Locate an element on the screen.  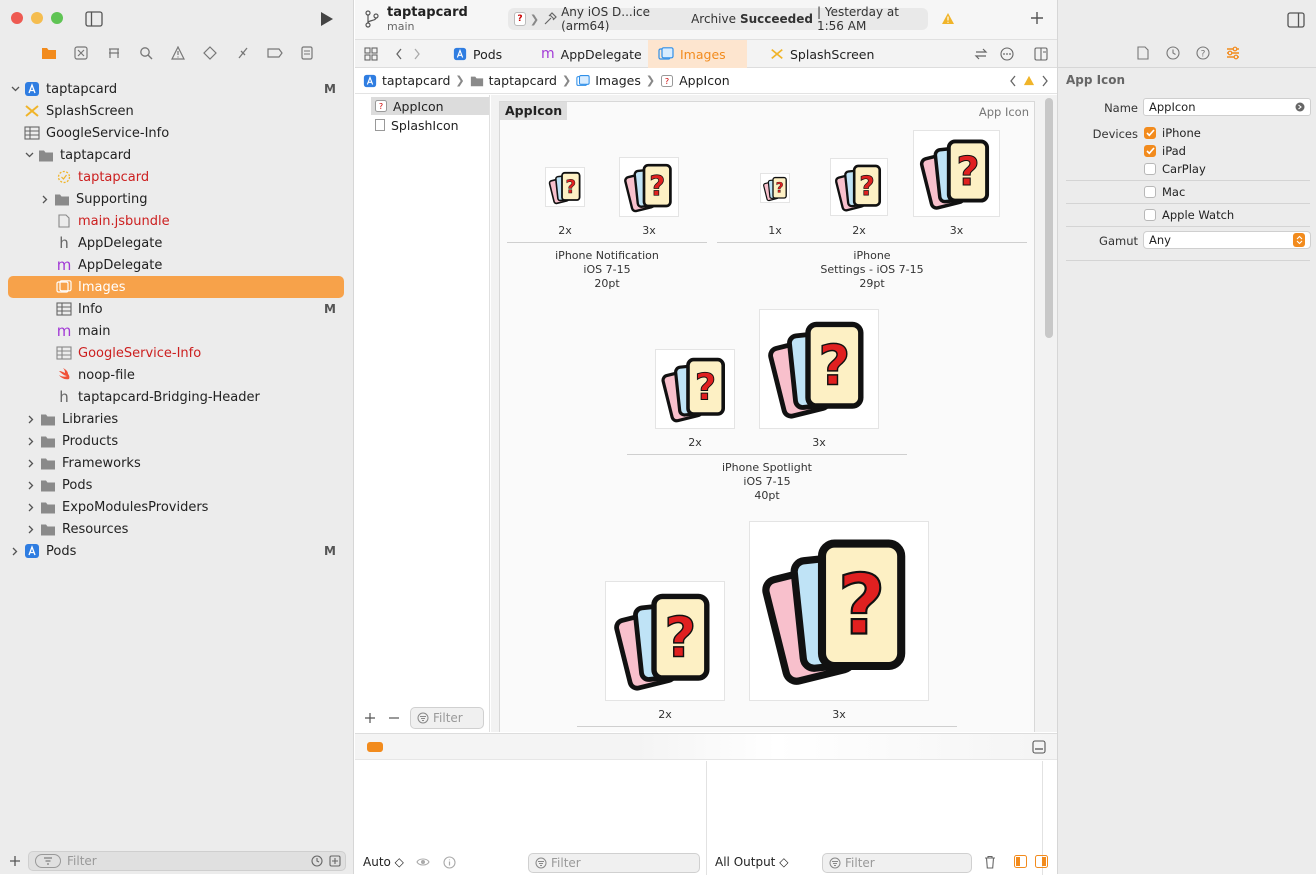
icon-slot-notification-2x: ? is located at coordinates (565, 187).